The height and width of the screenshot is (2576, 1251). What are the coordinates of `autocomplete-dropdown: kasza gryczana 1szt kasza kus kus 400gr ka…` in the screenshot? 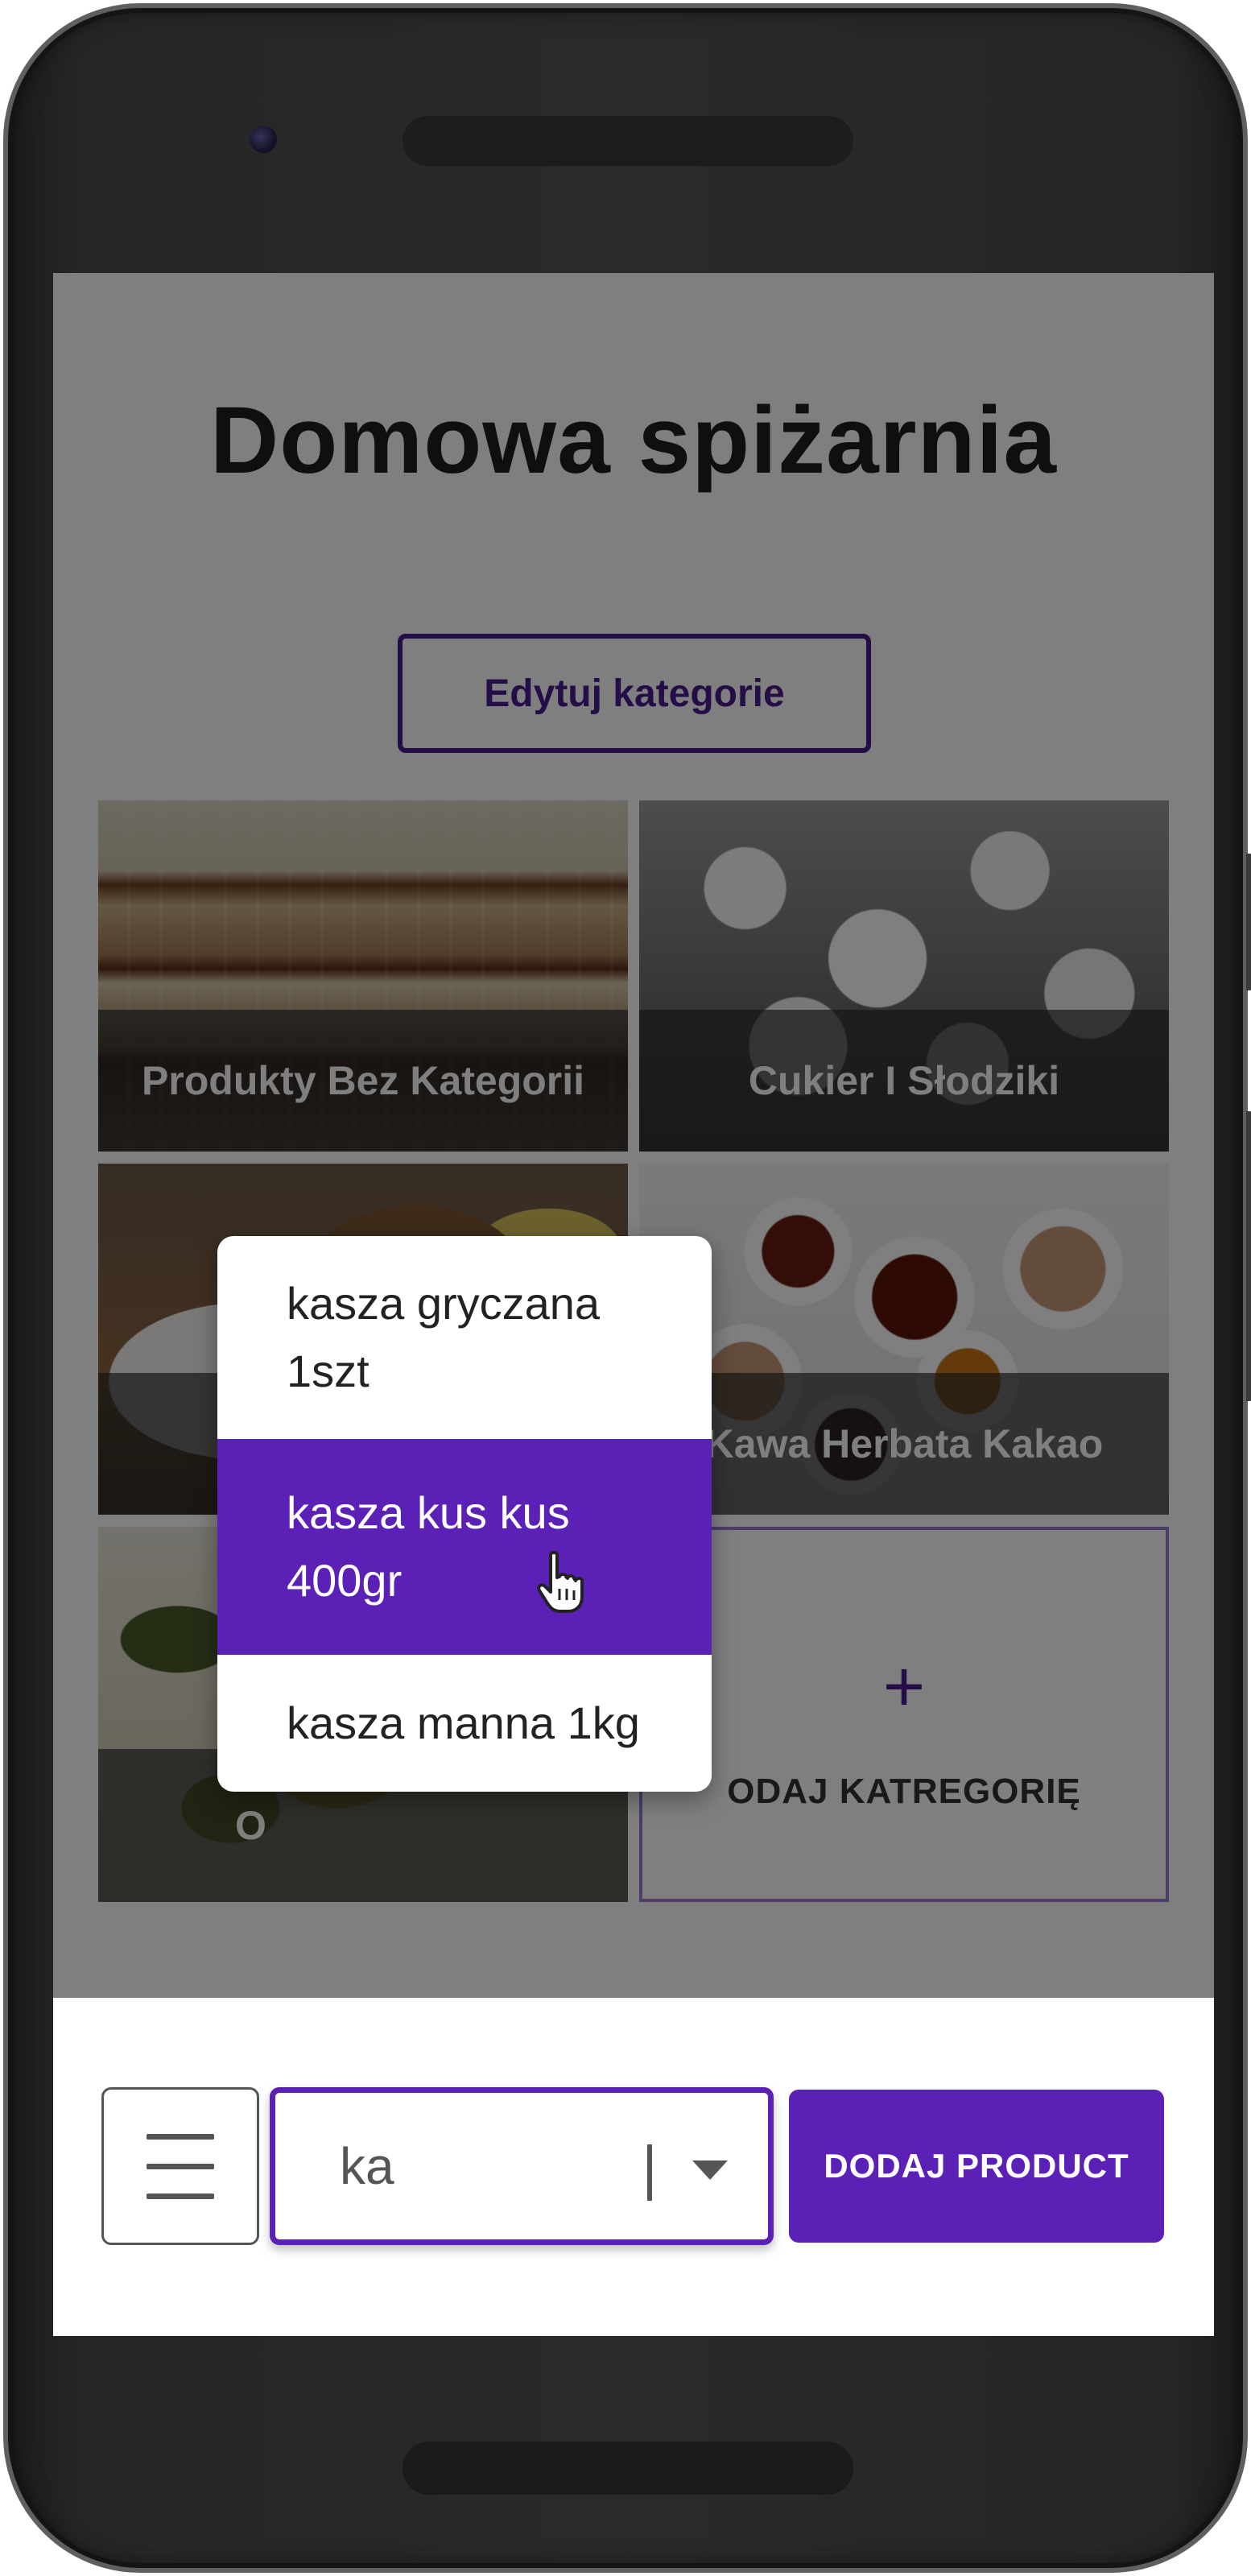 It's located at (464, 1514).